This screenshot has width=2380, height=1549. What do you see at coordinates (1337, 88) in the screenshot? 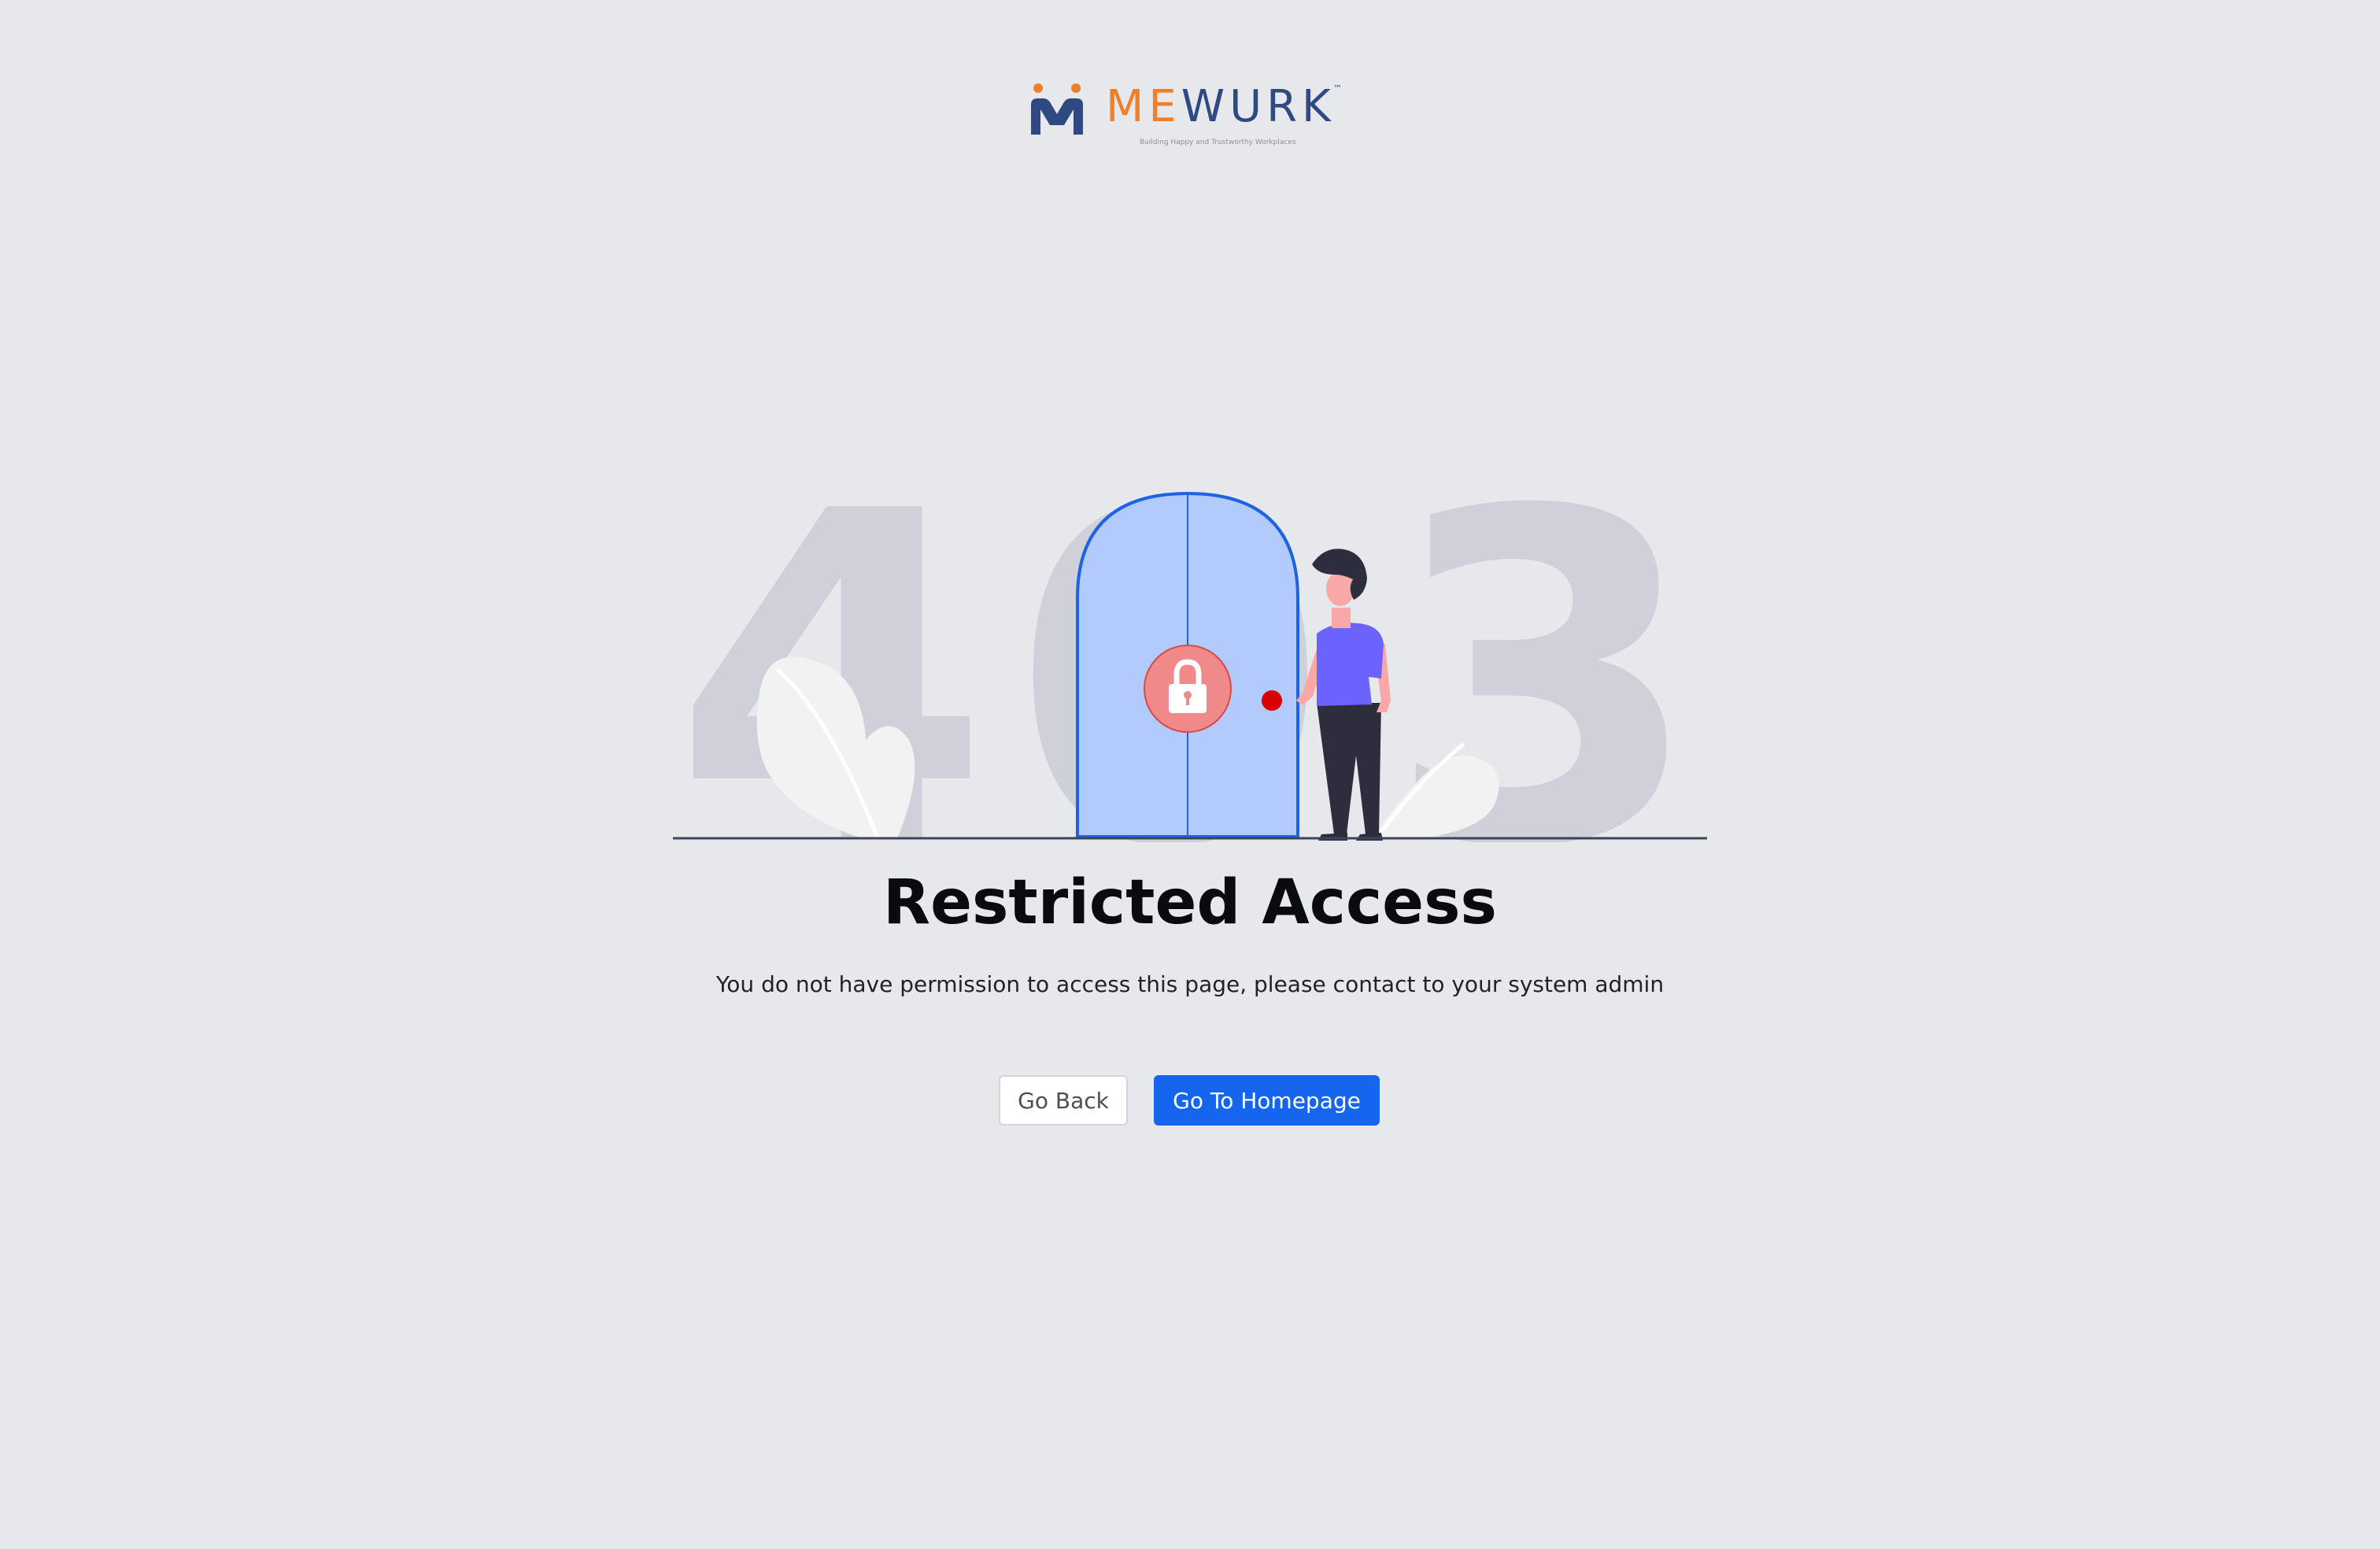
I see `trademark-symbol: ™` at bounding box center [1337, 88].